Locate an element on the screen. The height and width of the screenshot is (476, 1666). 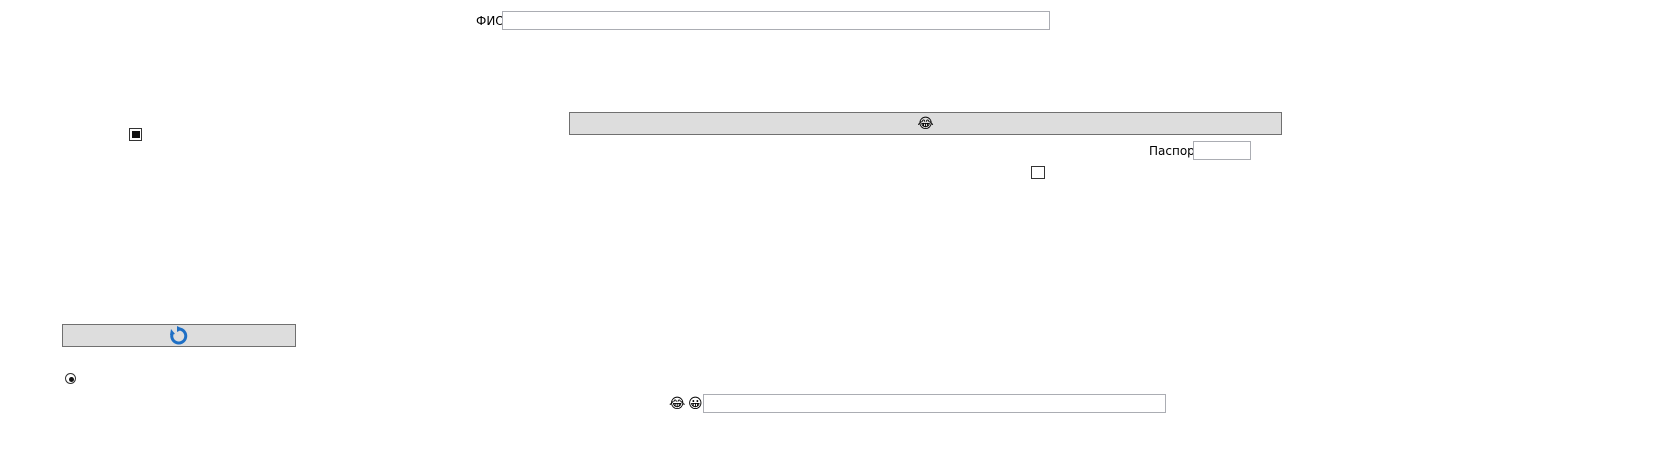
selected-radio-button is located at coordinates (70, 378).